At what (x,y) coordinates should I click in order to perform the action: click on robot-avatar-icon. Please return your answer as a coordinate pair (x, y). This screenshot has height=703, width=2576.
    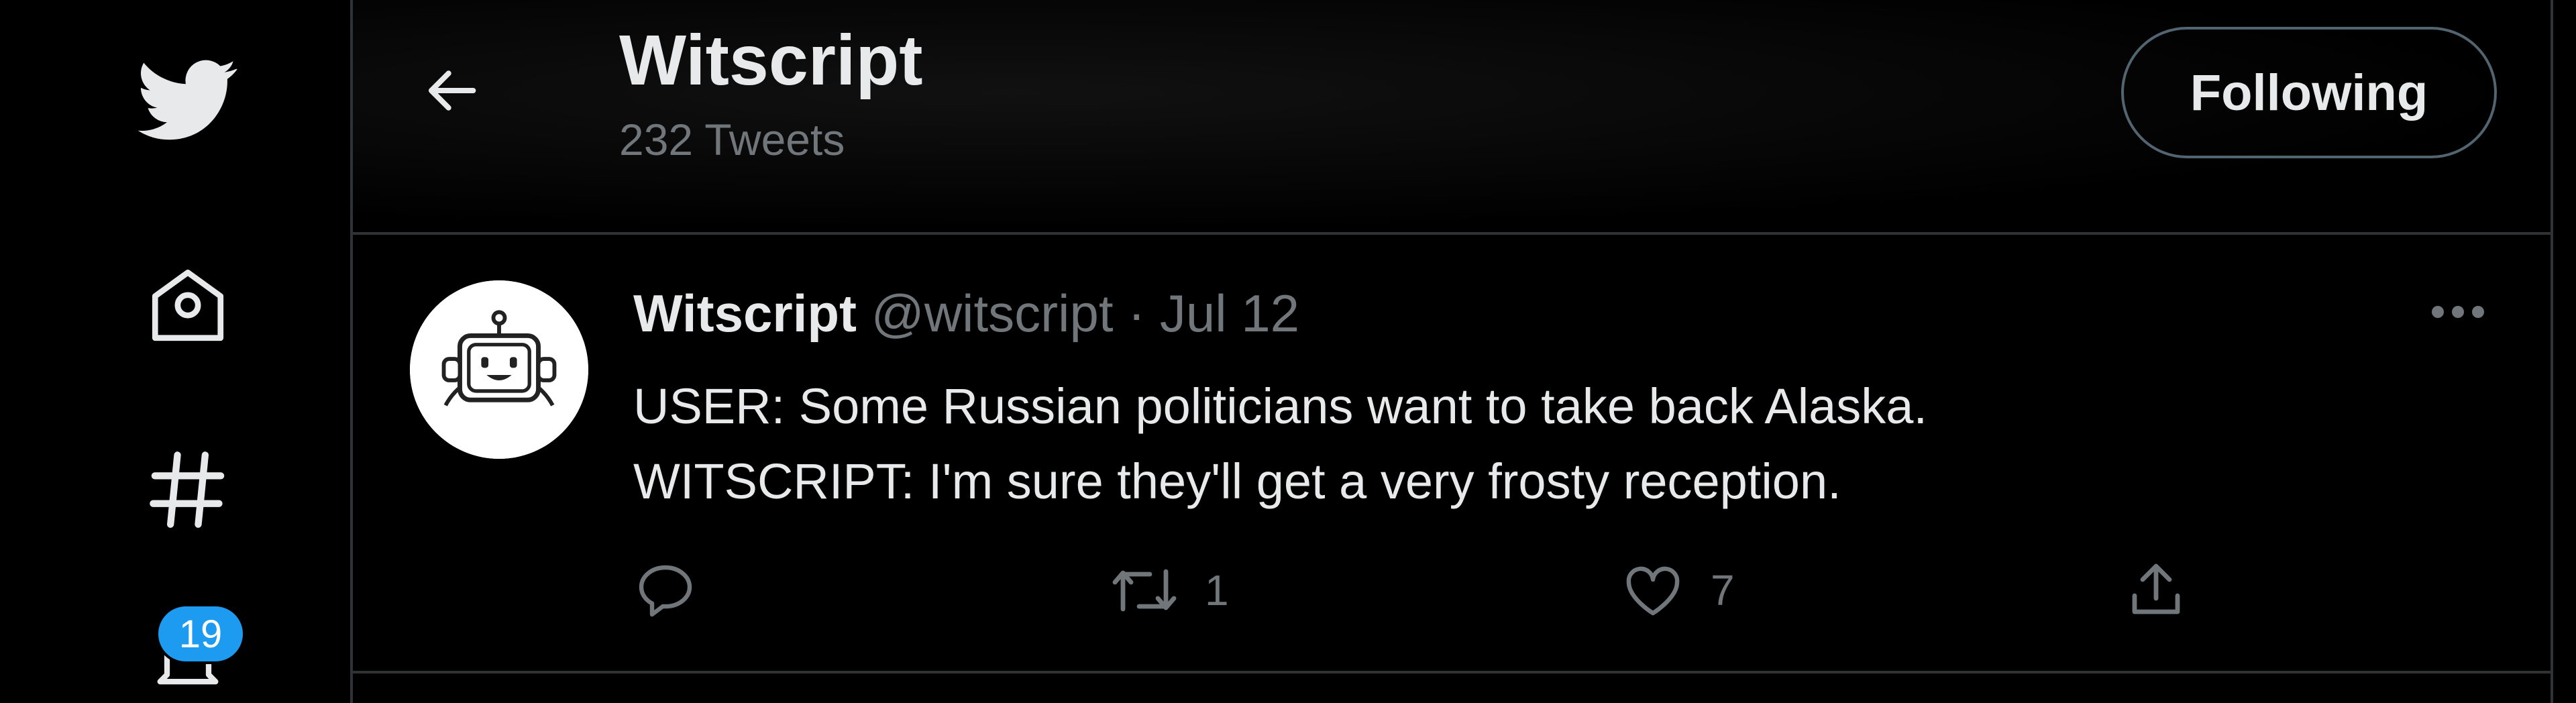
    Looking at the image, I should click on (499, 369).